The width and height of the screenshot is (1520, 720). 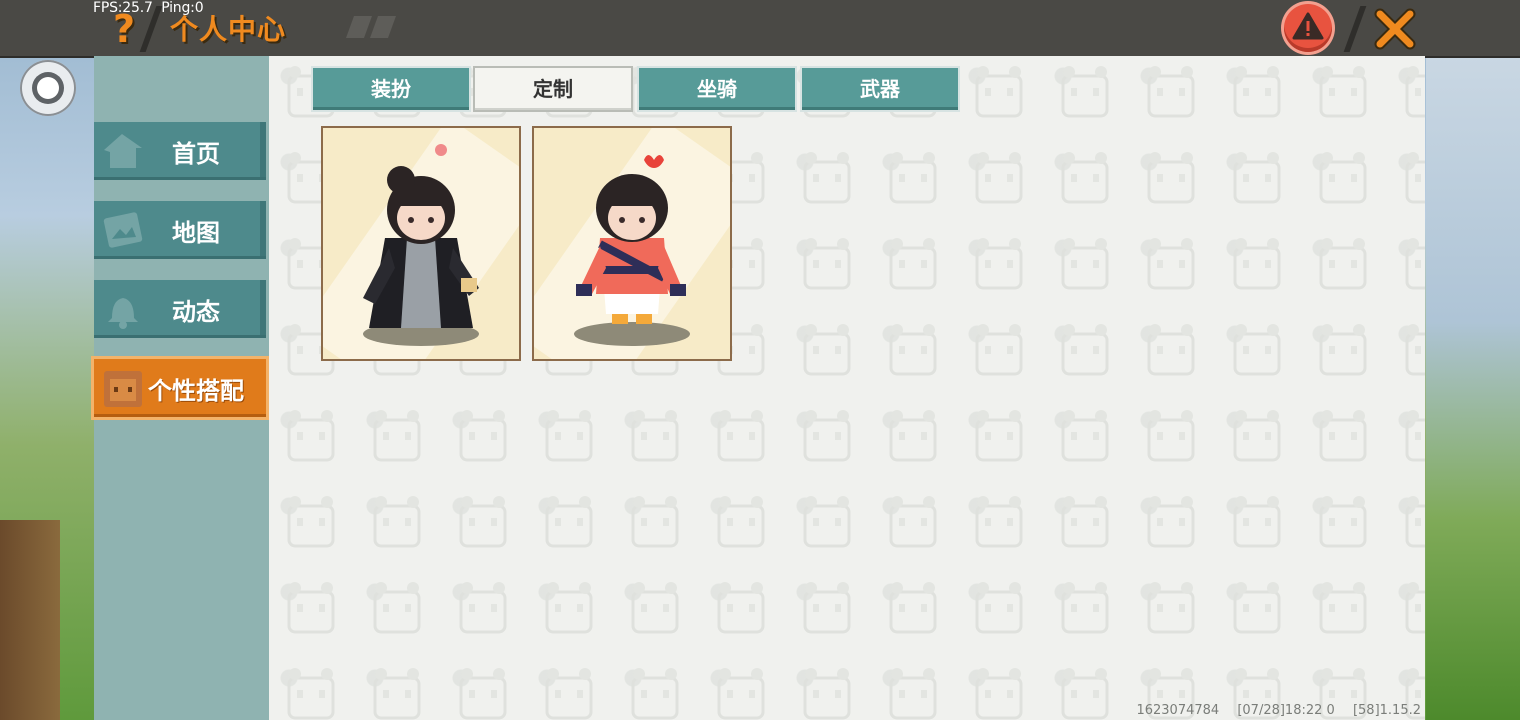 I want to click on timestamp: [07/28]18:22 0, so click(x=1286, y=710).